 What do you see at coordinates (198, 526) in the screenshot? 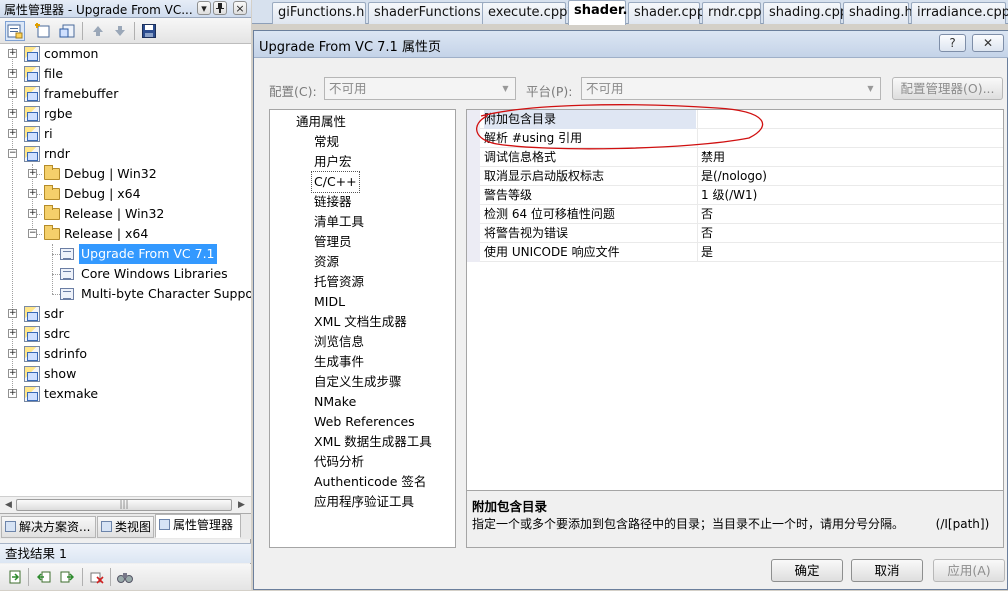
I see `tab-property-manager: 属性管理器` at bounding box center [198, 526].